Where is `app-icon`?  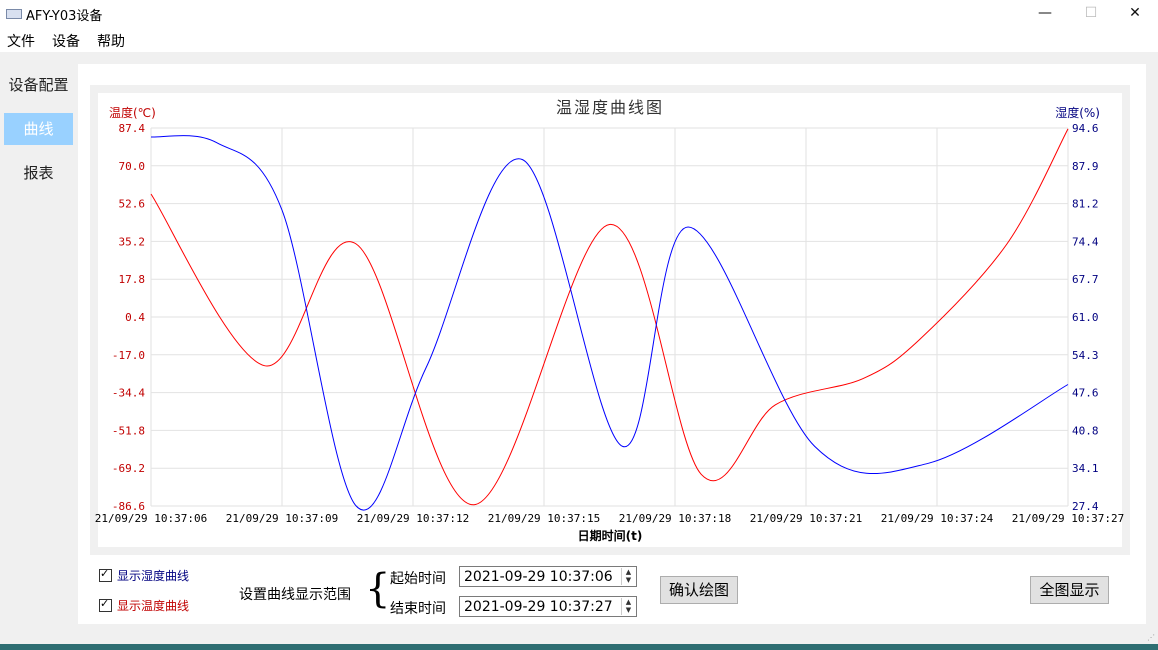 app-icon is located at coordinates (14, 14).